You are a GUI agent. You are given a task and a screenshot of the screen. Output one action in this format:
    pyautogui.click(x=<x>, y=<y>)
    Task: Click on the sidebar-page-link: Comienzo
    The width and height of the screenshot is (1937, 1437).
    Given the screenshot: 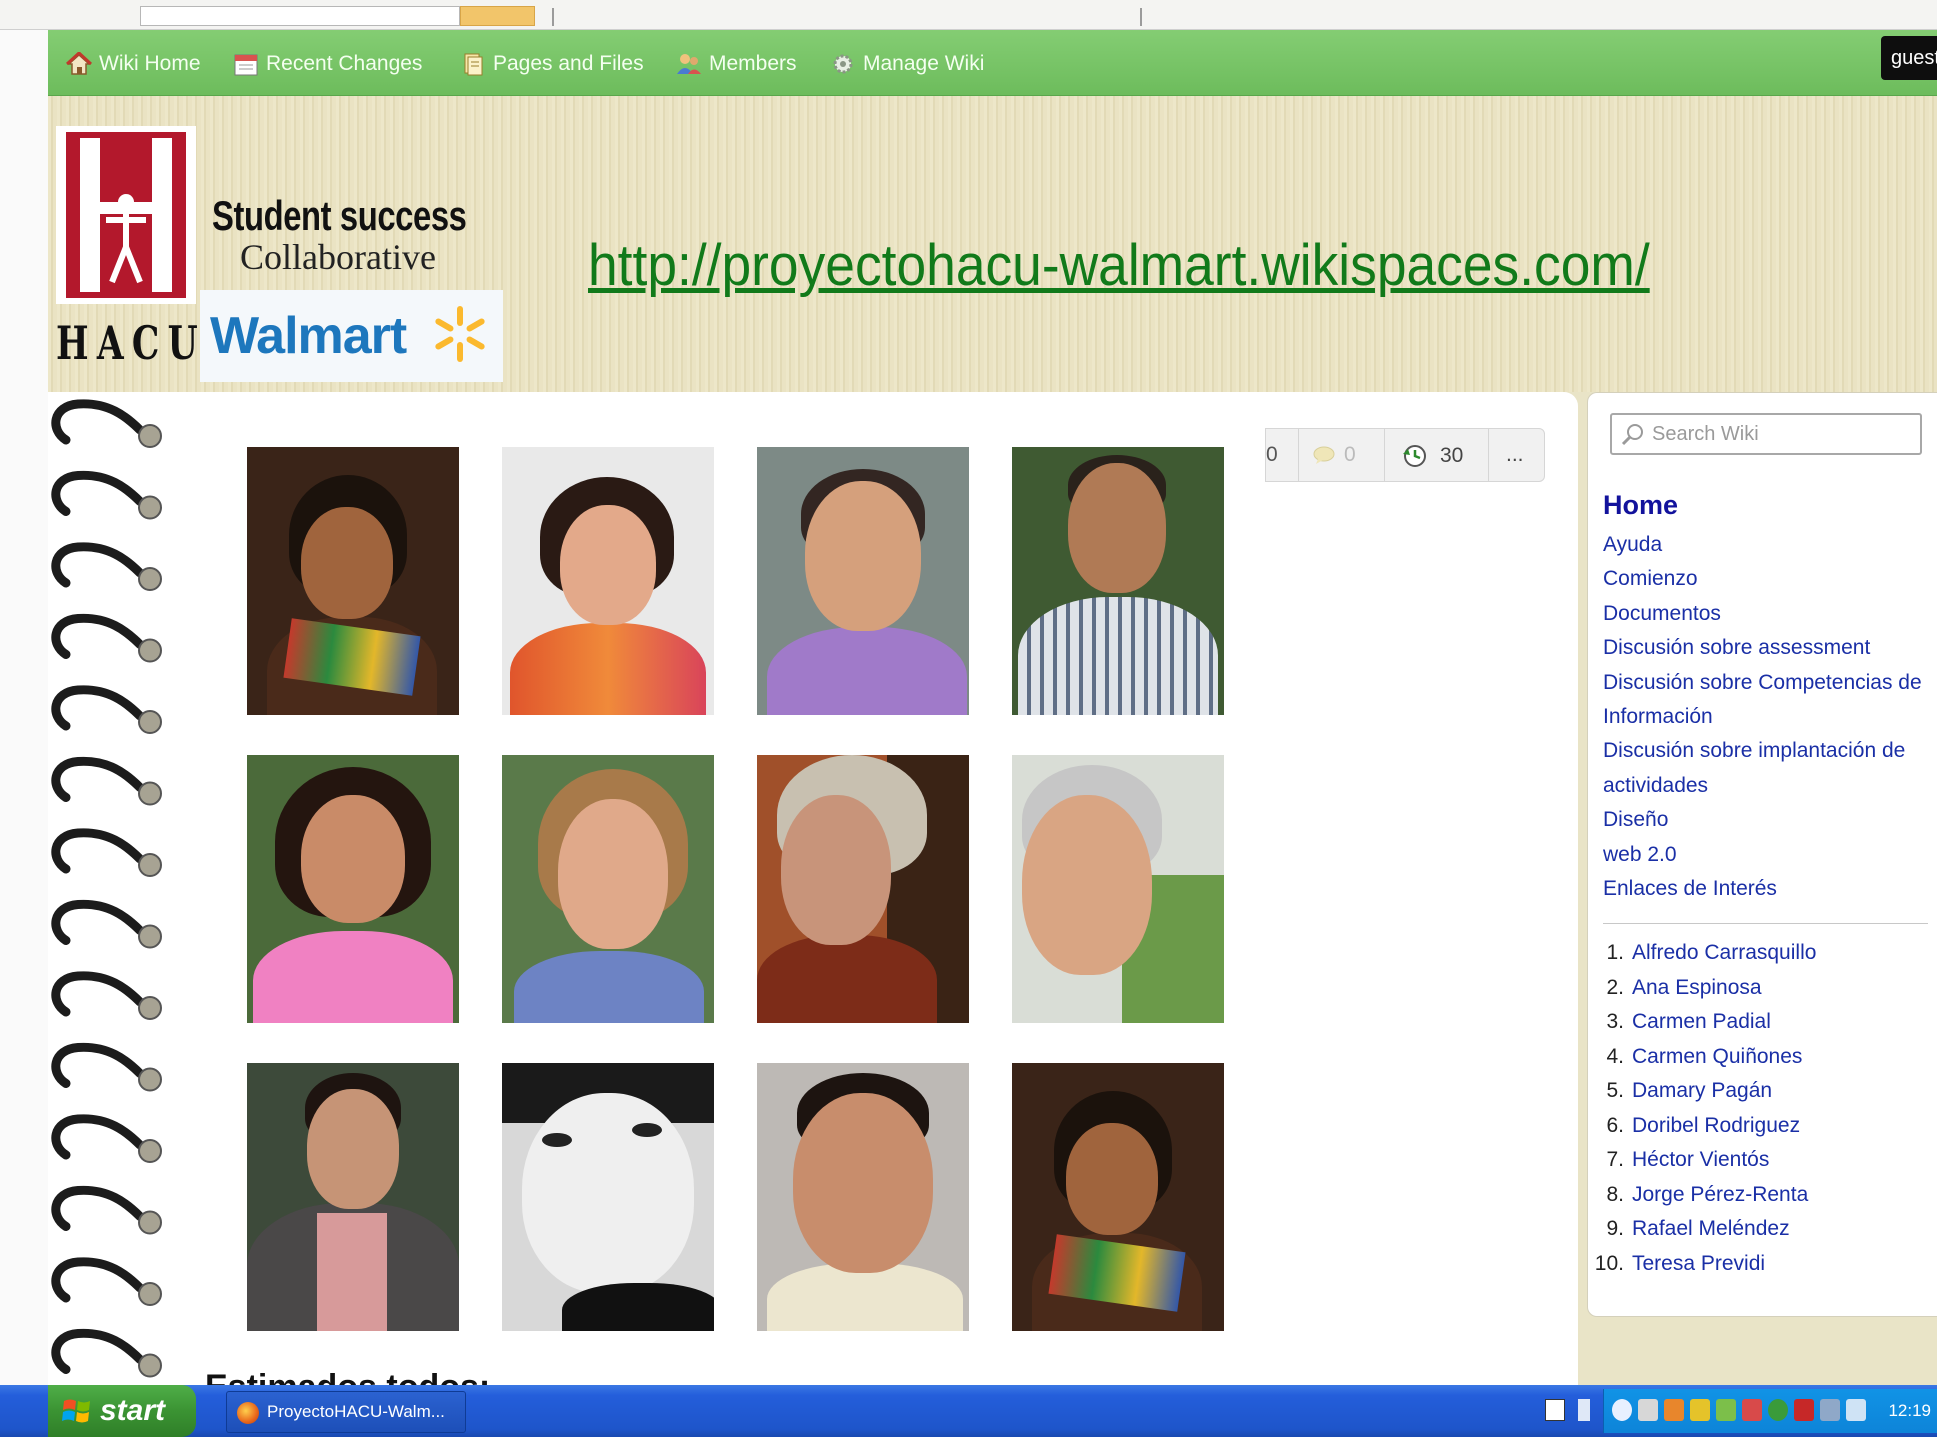 What is the action you would take?
    pyautogui.click(x=1650, y=579)
    